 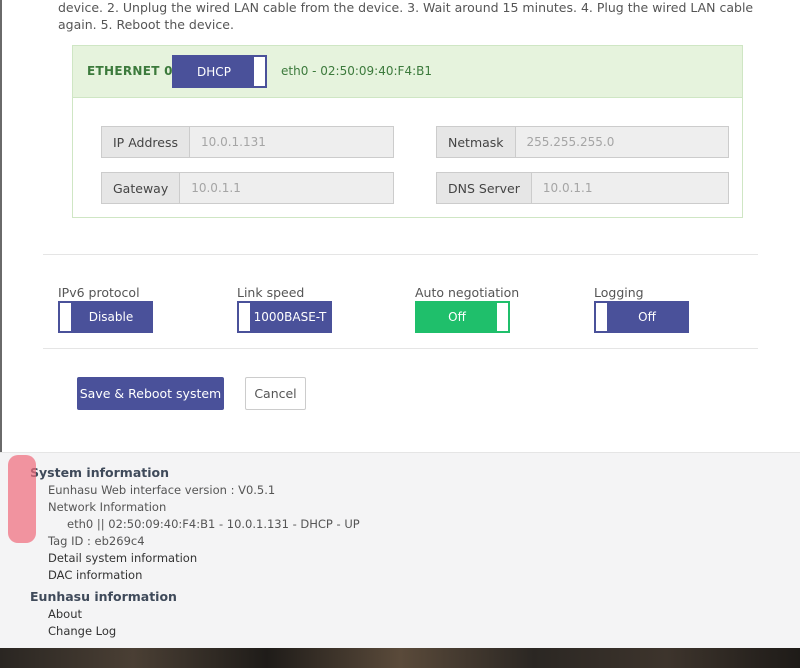 I want to click on link-speed-toggle: 1000BASE-T, so click(x=284, y=317).